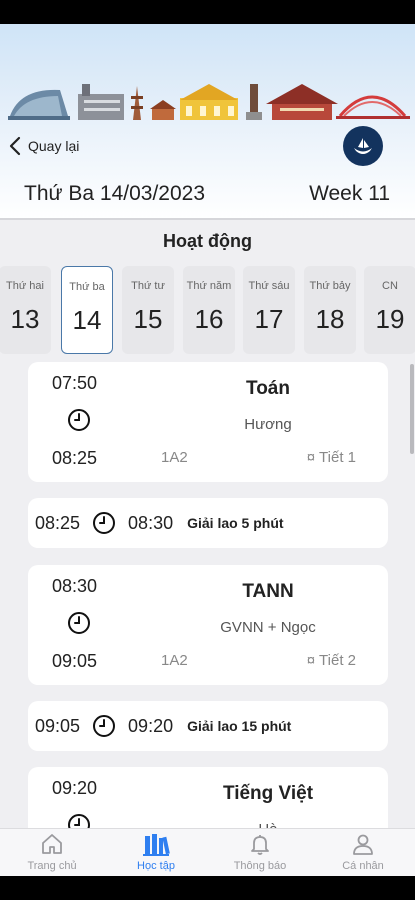 The height and width of the screenshot is (900, 415). Describe the element at coordinates (209, 102) in the screenshot. I see `city-skyline-illustration` at that location.